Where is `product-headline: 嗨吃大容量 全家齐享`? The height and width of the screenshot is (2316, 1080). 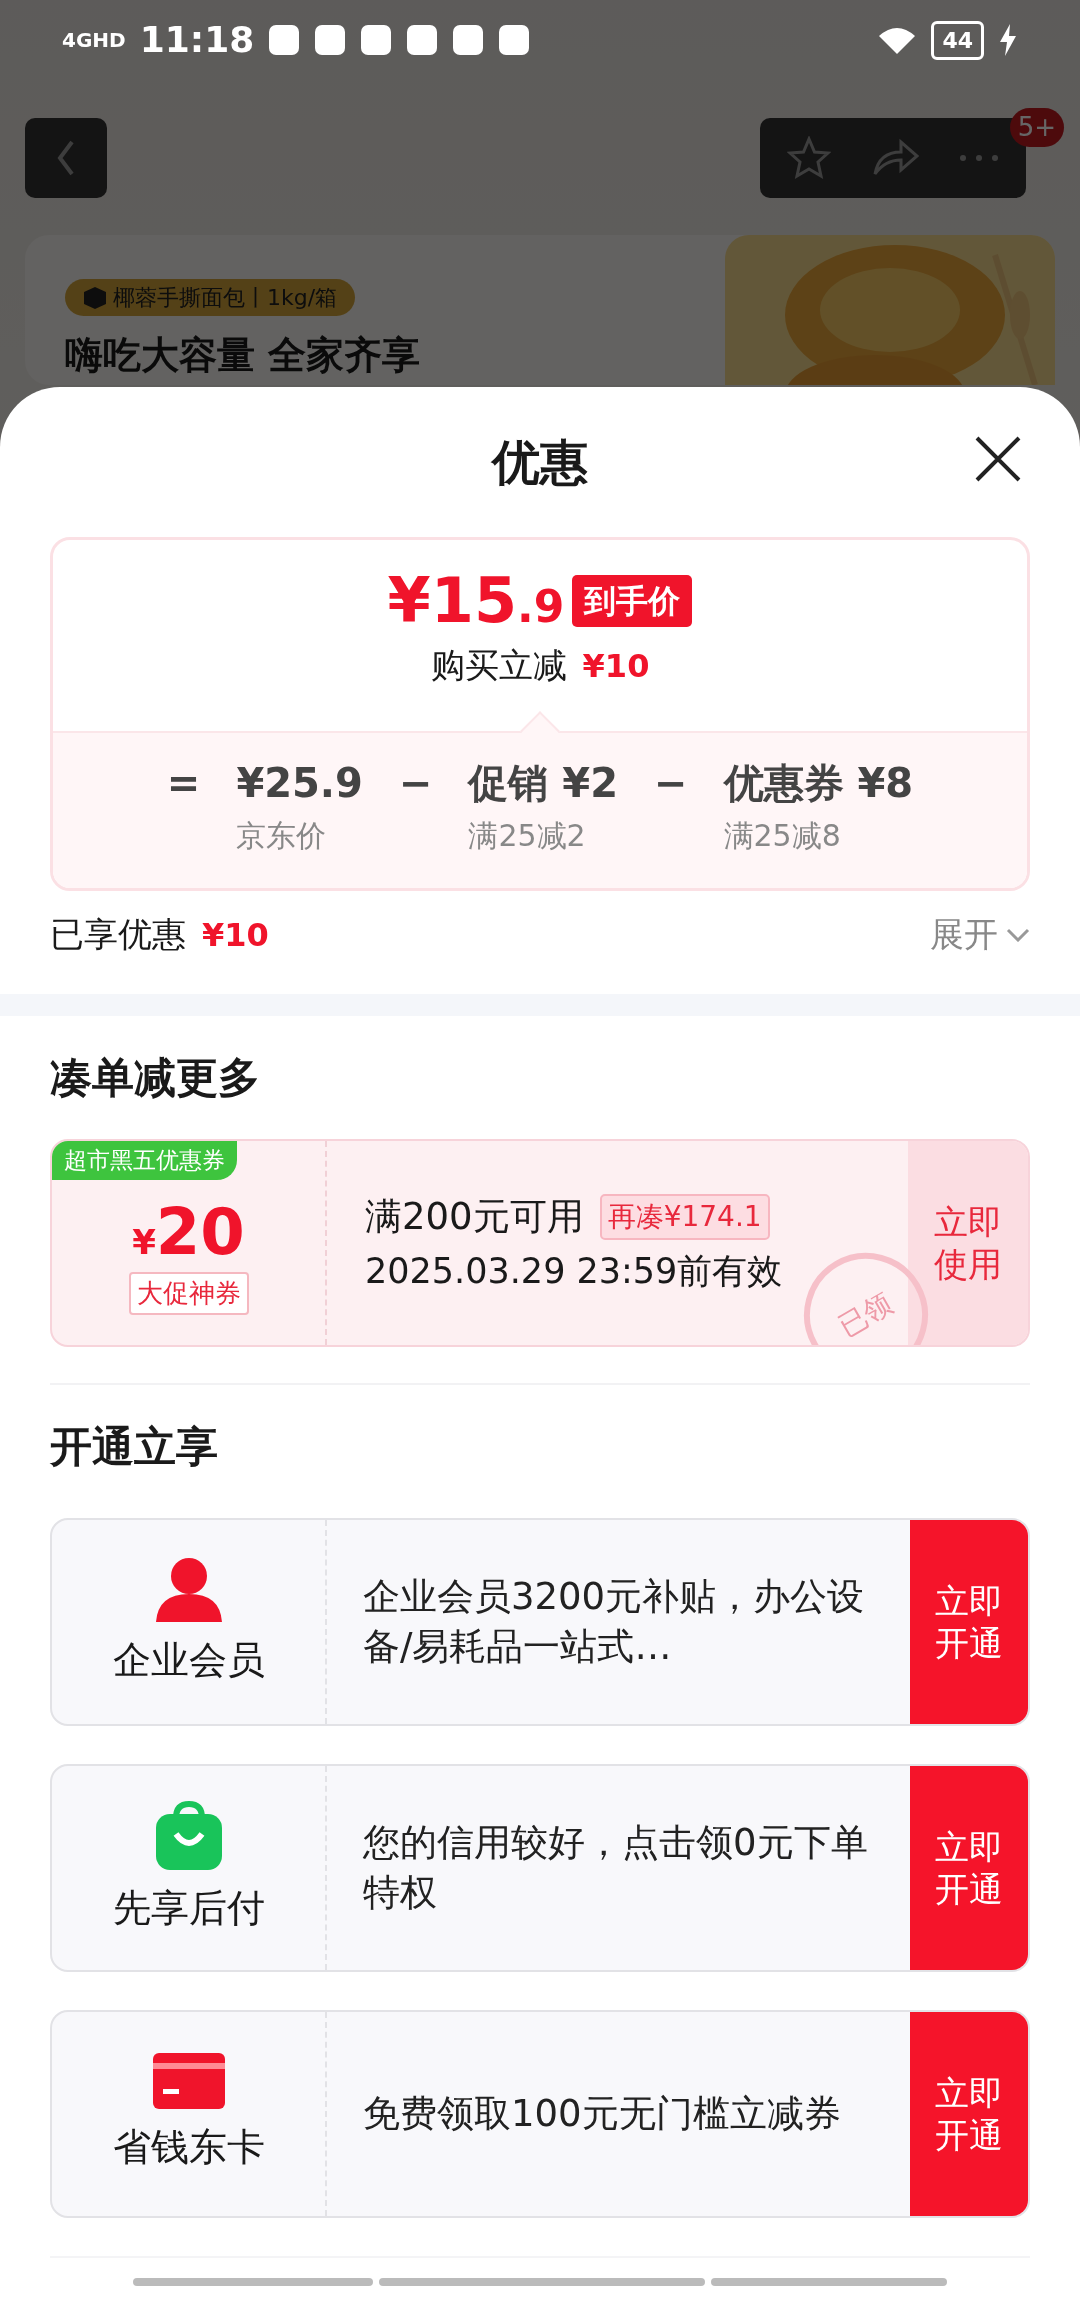
product-headline: 嗨吃大容量 全家齐享 is located at coordinates (243, 355).